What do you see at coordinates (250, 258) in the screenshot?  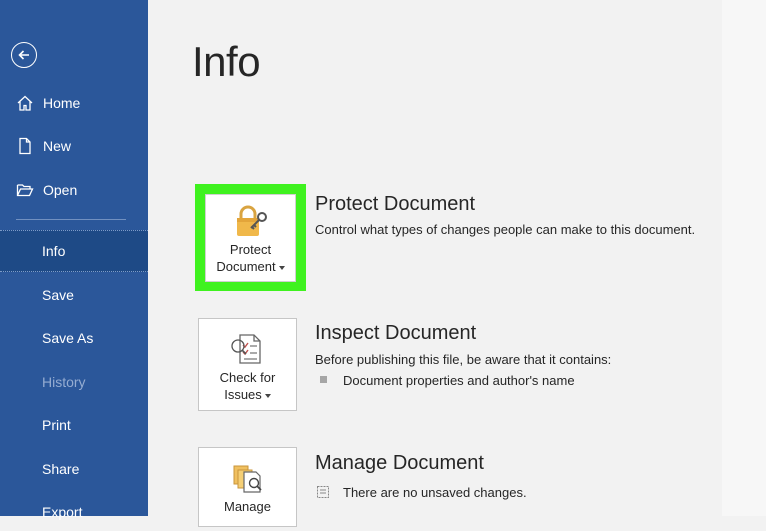 I see `protect-document-label: Protect Document` at bounding box center [250, 258].